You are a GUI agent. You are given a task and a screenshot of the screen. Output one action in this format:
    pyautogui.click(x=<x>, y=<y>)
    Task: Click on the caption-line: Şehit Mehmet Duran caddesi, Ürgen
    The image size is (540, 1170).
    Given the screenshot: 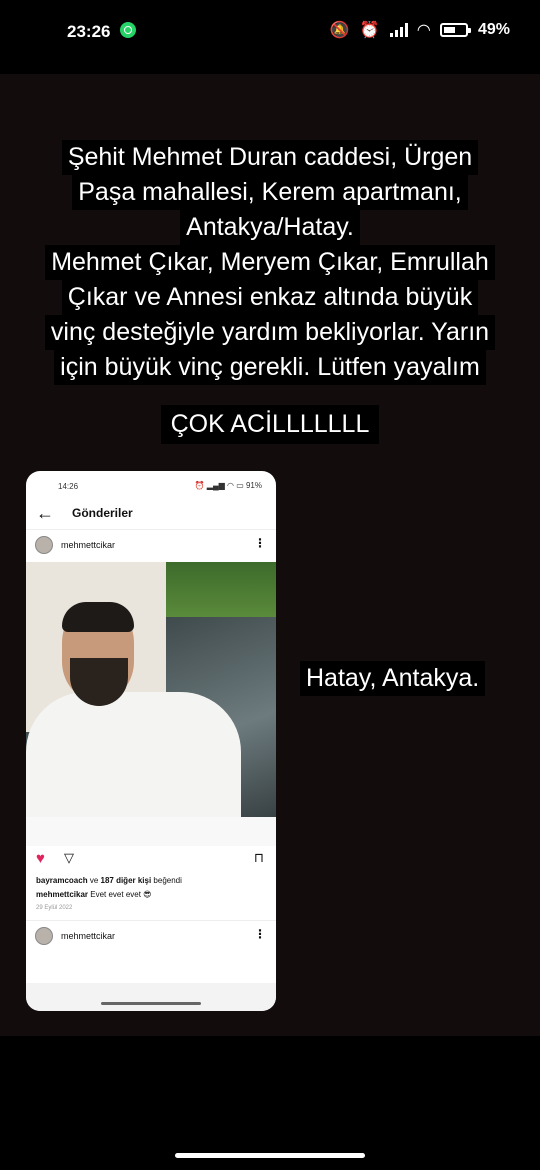 What is the action you would take?
    pyautogui.click(x=270, y=157)
    